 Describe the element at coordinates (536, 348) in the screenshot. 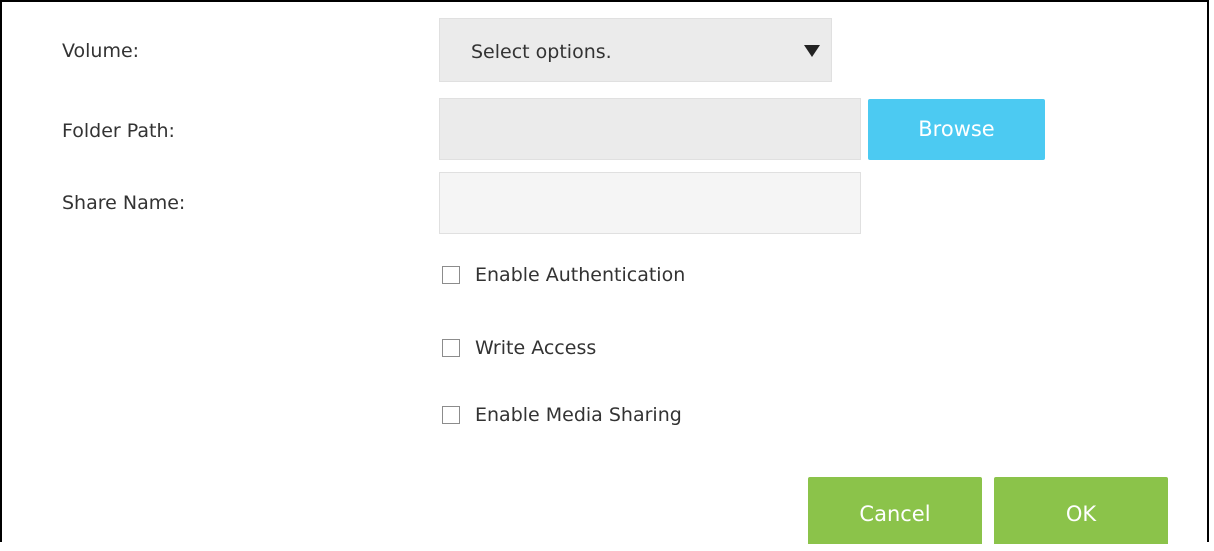

I see `write-access-label: Write Access` at that location.